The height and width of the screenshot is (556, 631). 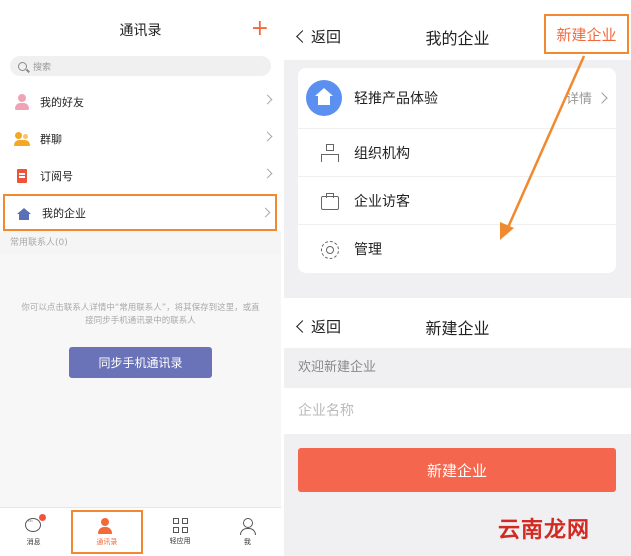 What do you see at coordinates (24, 213) in the screenshot?
I see `enterprise-icon` at bounding box center [24, 213].